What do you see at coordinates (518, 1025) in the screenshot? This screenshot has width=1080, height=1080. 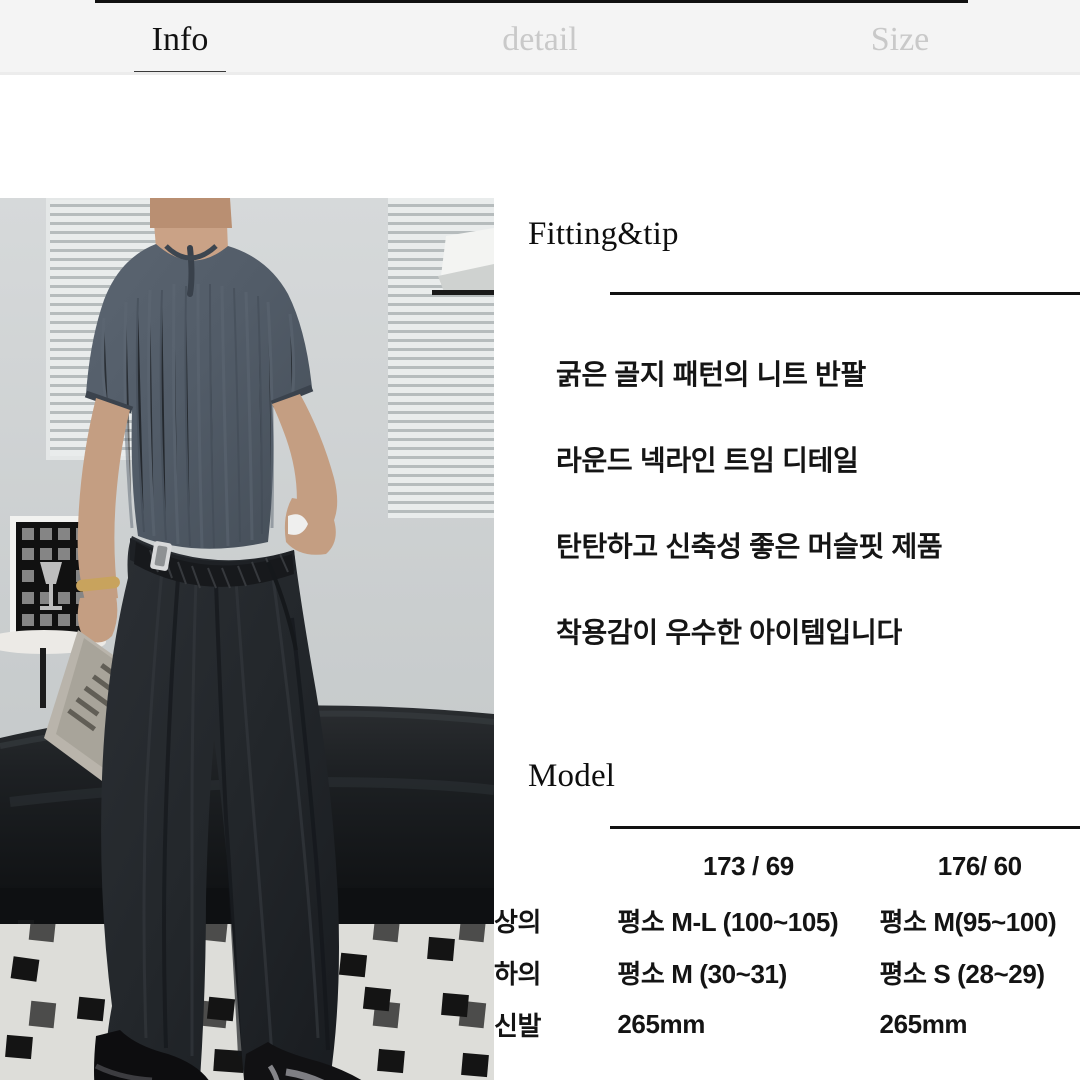 I see `model-row-label: 신발` at bounding box center [518, 1025].